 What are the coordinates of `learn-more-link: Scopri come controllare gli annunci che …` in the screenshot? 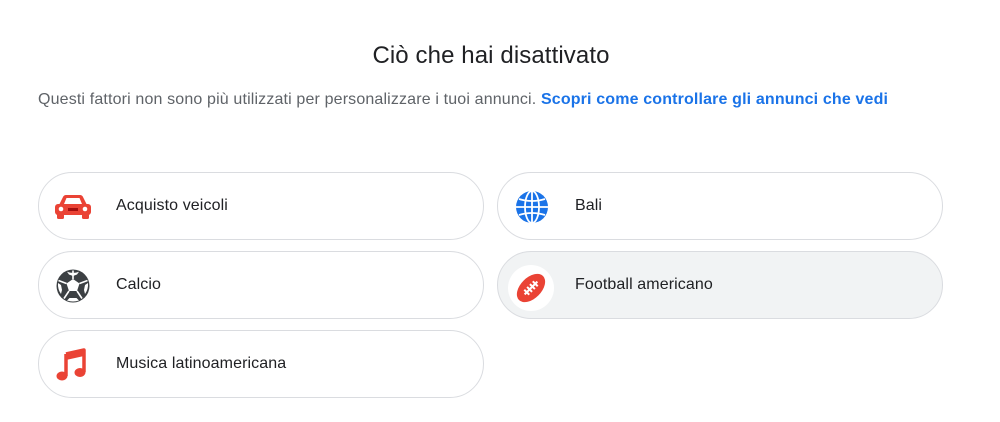 It's located at (714, 99).